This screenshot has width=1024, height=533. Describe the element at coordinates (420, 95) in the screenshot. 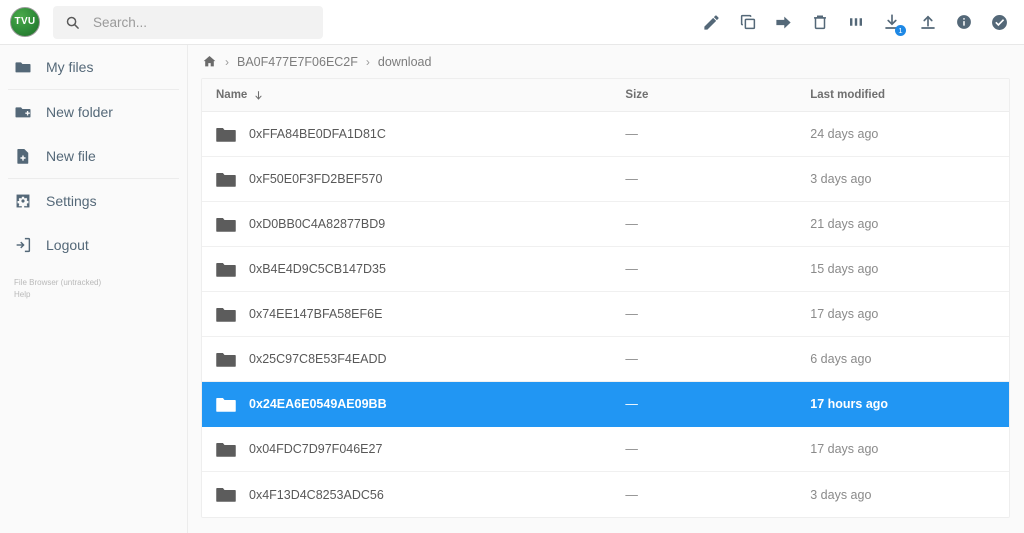

I see `column-header-name: Name` at that location.